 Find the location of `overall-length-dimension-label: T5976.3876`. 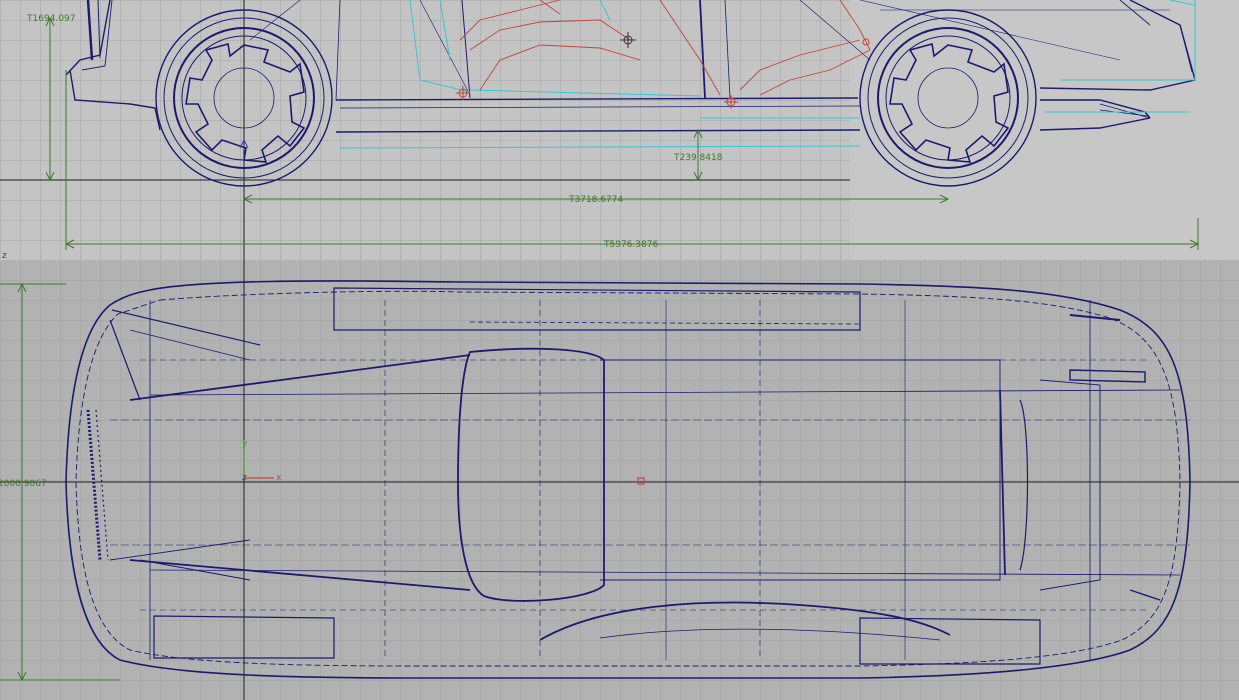

overall-length-dimension-label: T5976.3876 is located at coordinates (630, 245).